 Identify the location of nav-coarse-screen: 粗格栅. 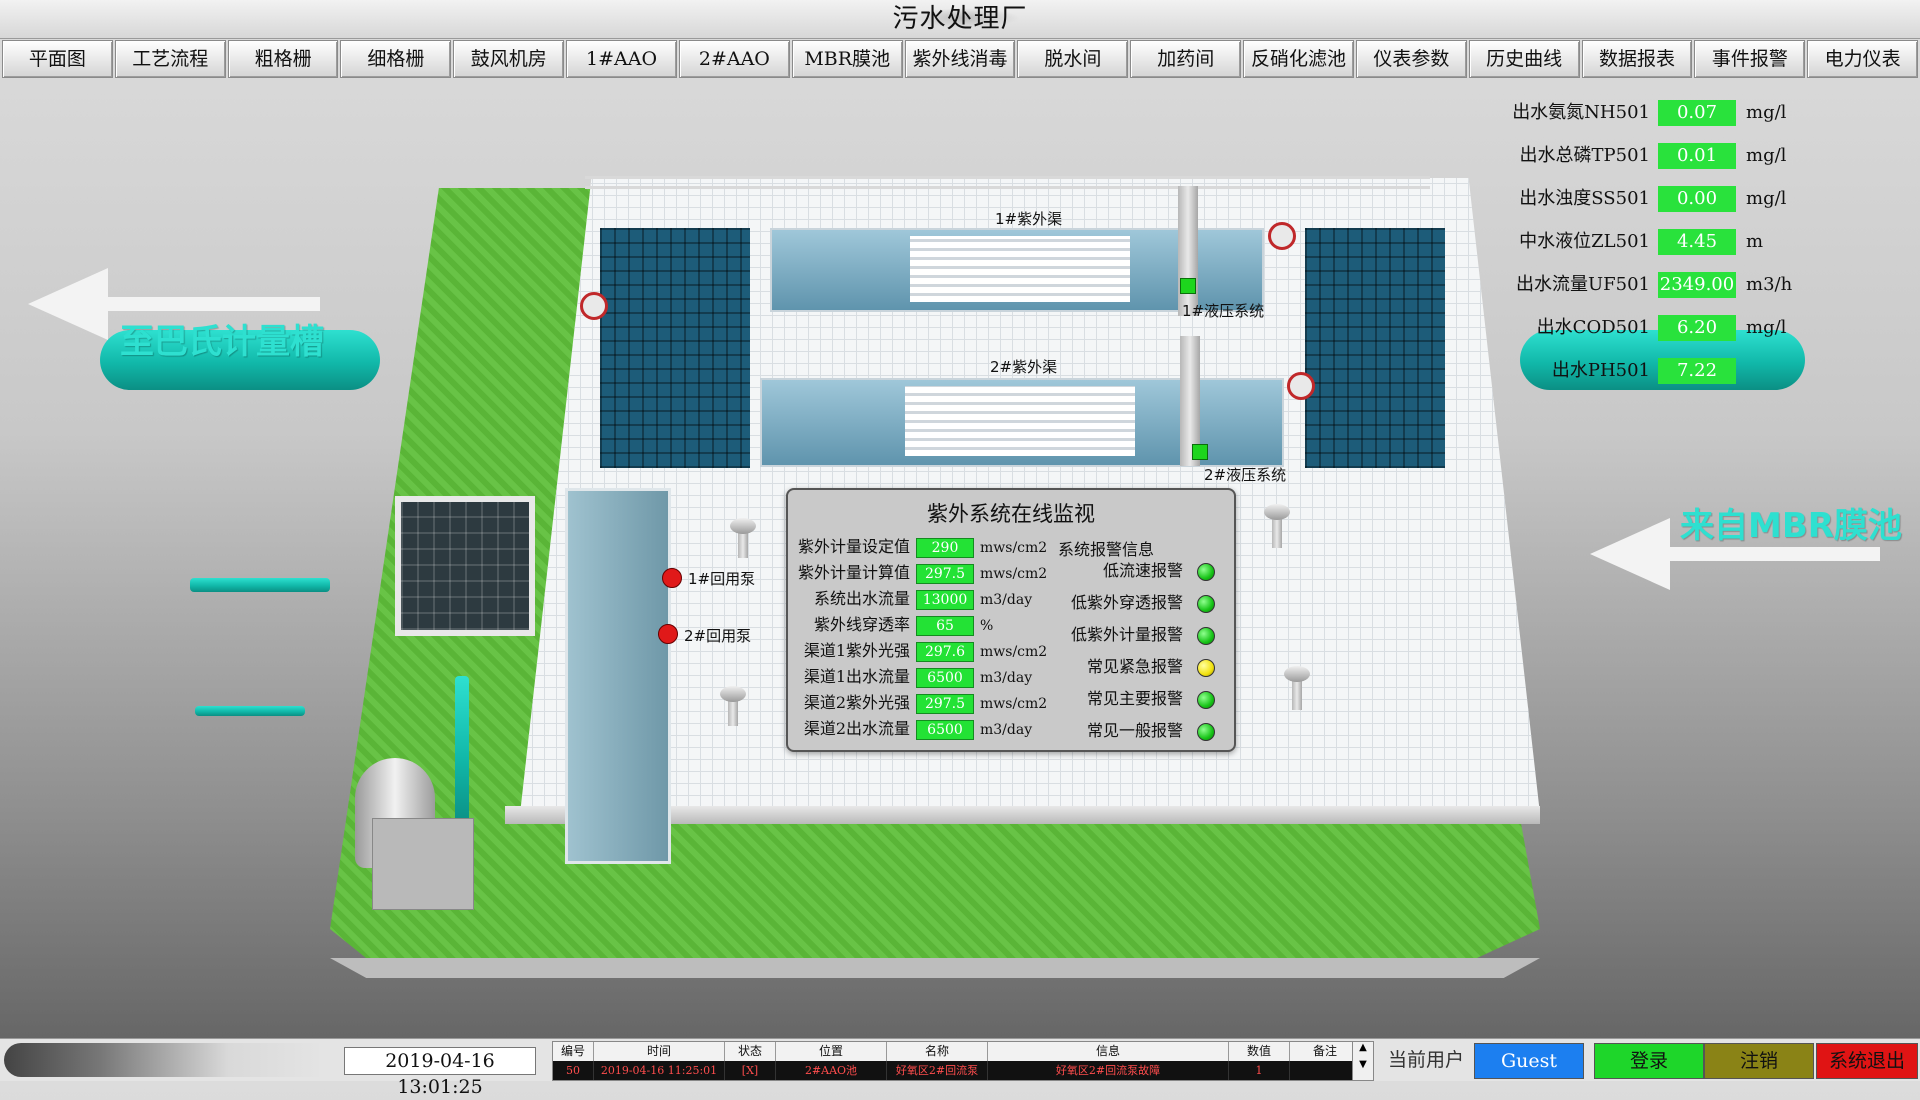
(283, 59).